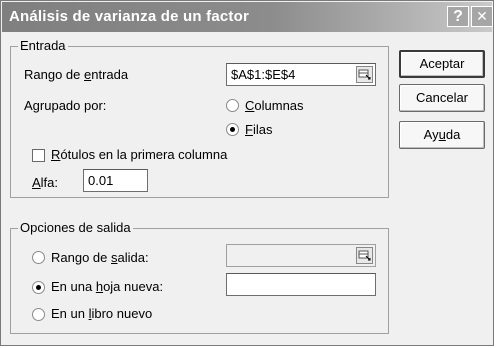 The height and width of the screenshot is (348, 496). Describe the element at coordinates (43, 45) in the screenshot. I see `input-group-label: Entrada` at that location.